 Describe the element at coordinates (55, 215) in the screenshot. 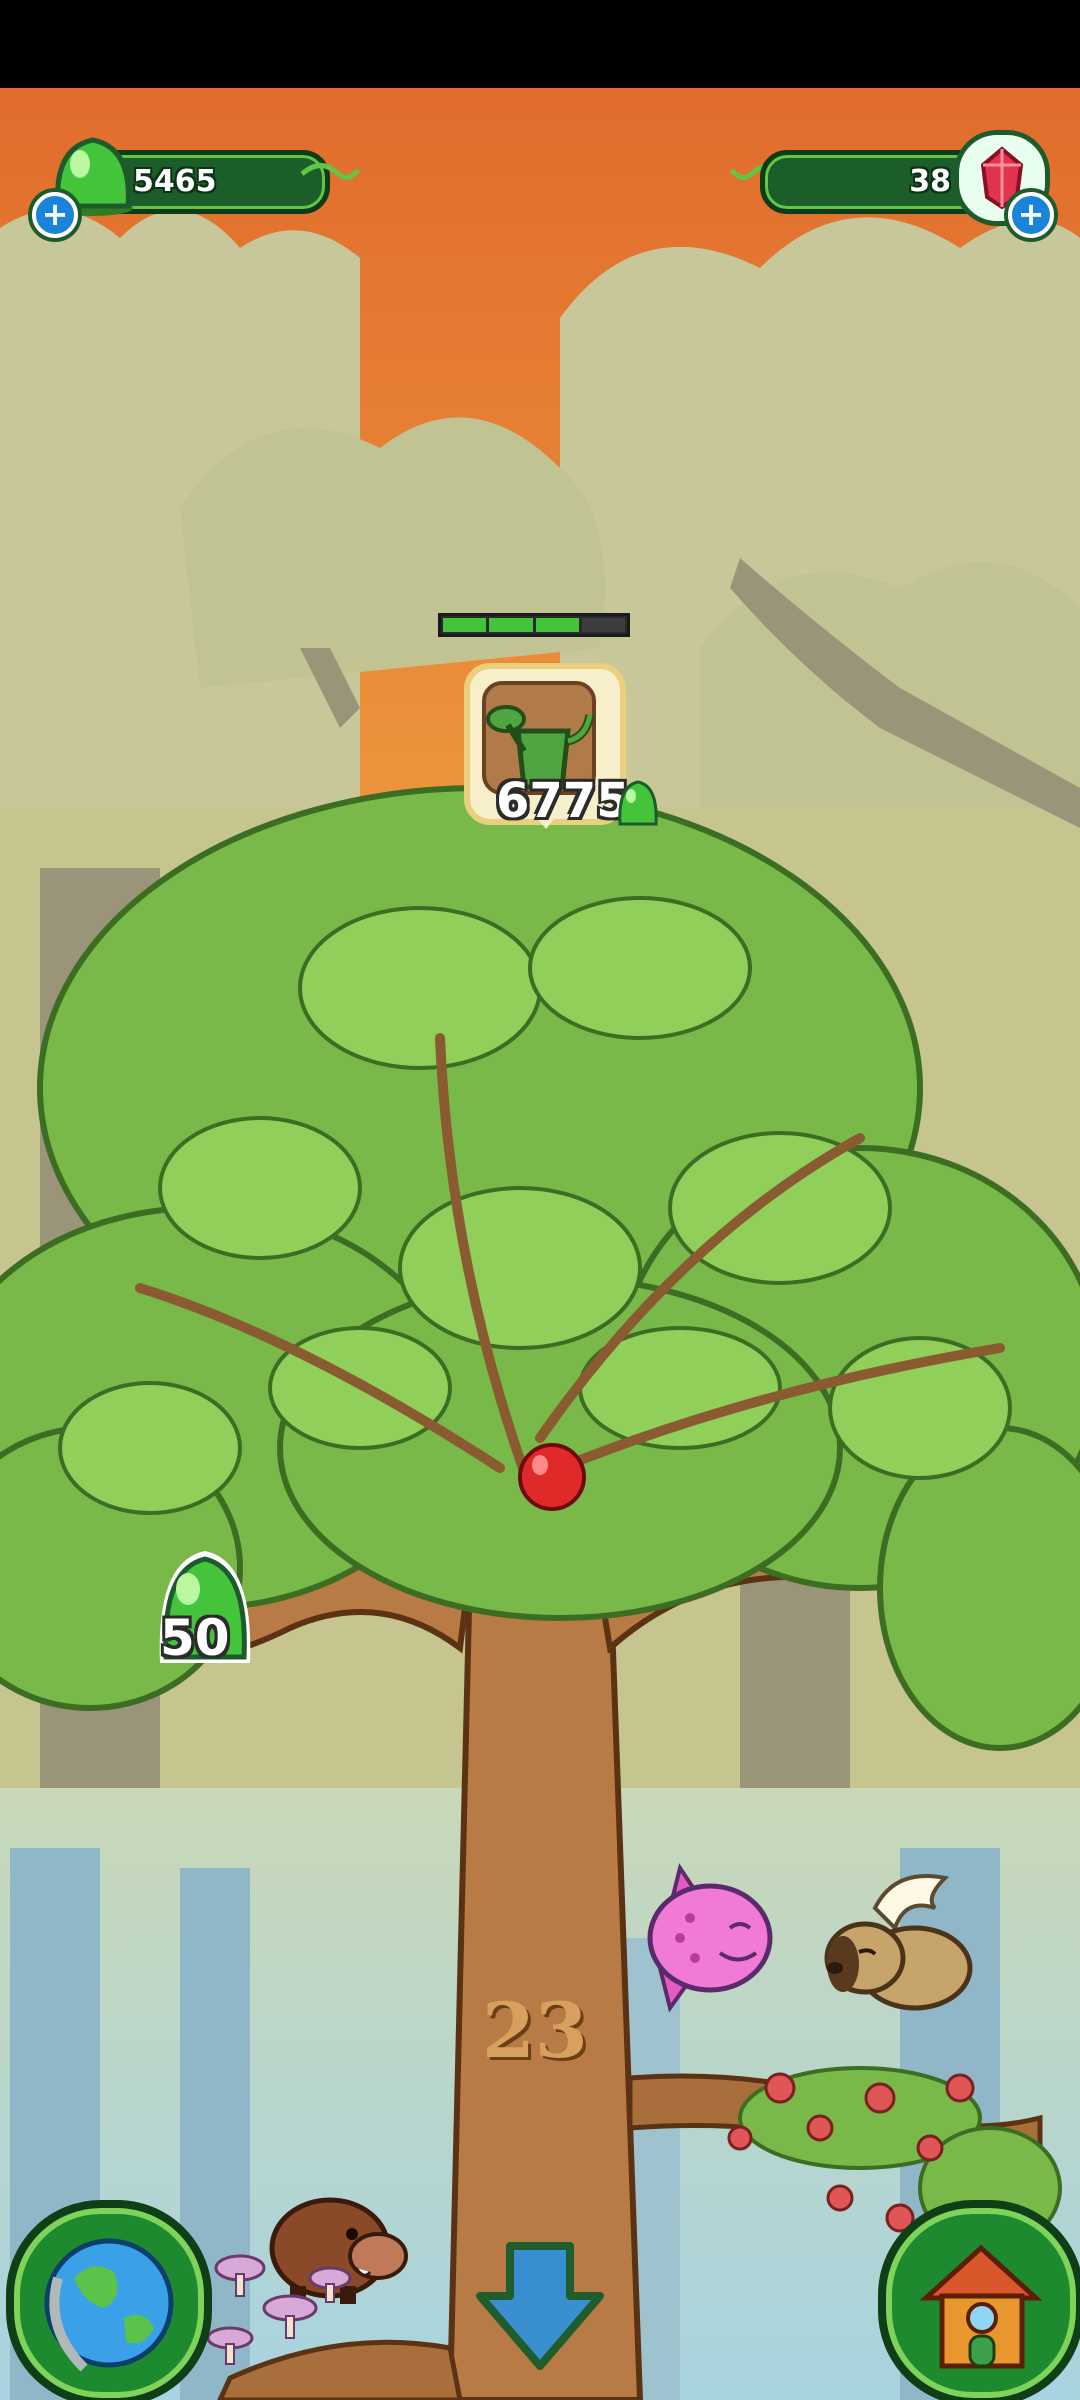

I see `add-gems-button: +` at that location.